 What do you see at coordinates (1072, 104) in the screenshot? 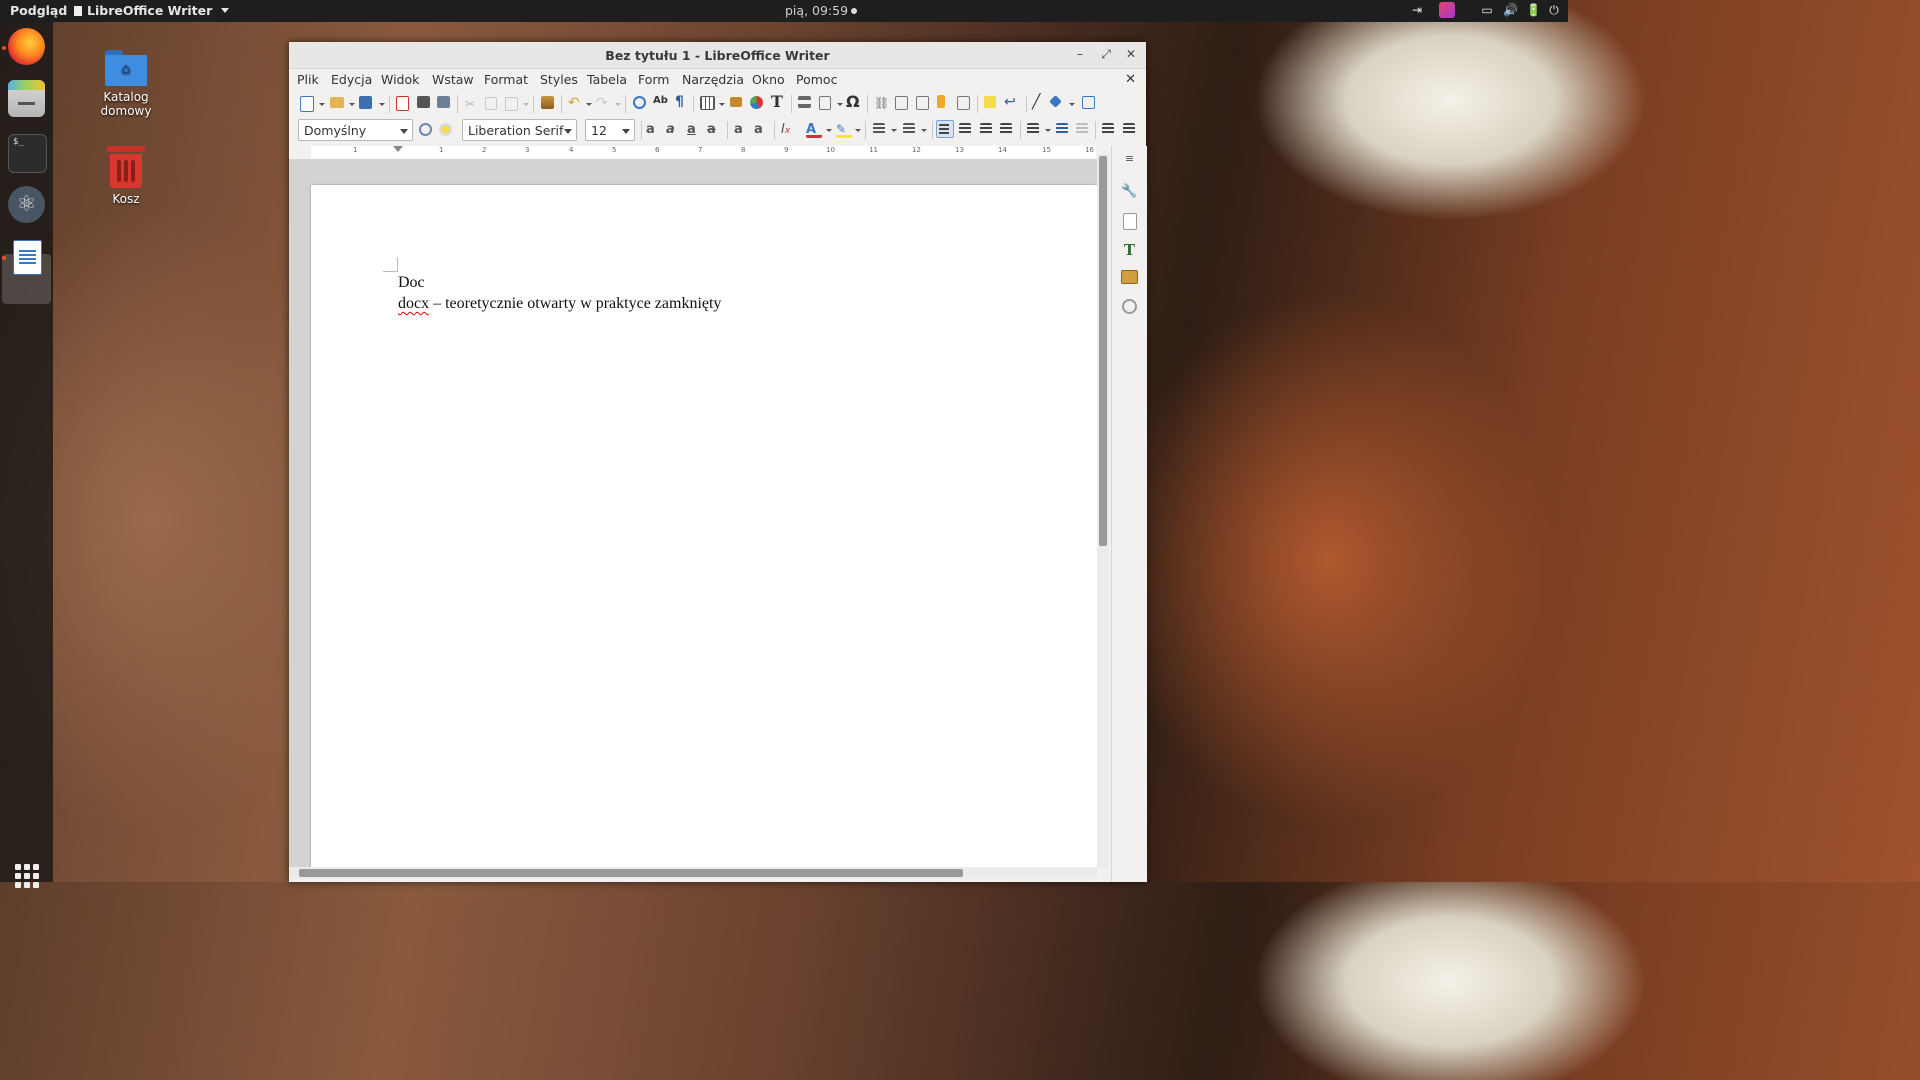
I see `shapes-dropdown-icon` at bounding box center [1072, 104].